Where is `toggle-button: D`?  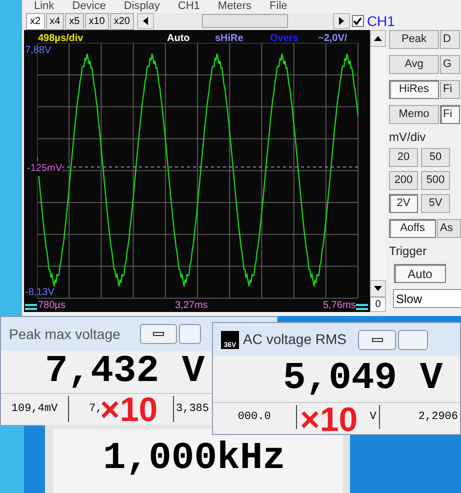
toggle-button: D is located at coordinates (450, 39).